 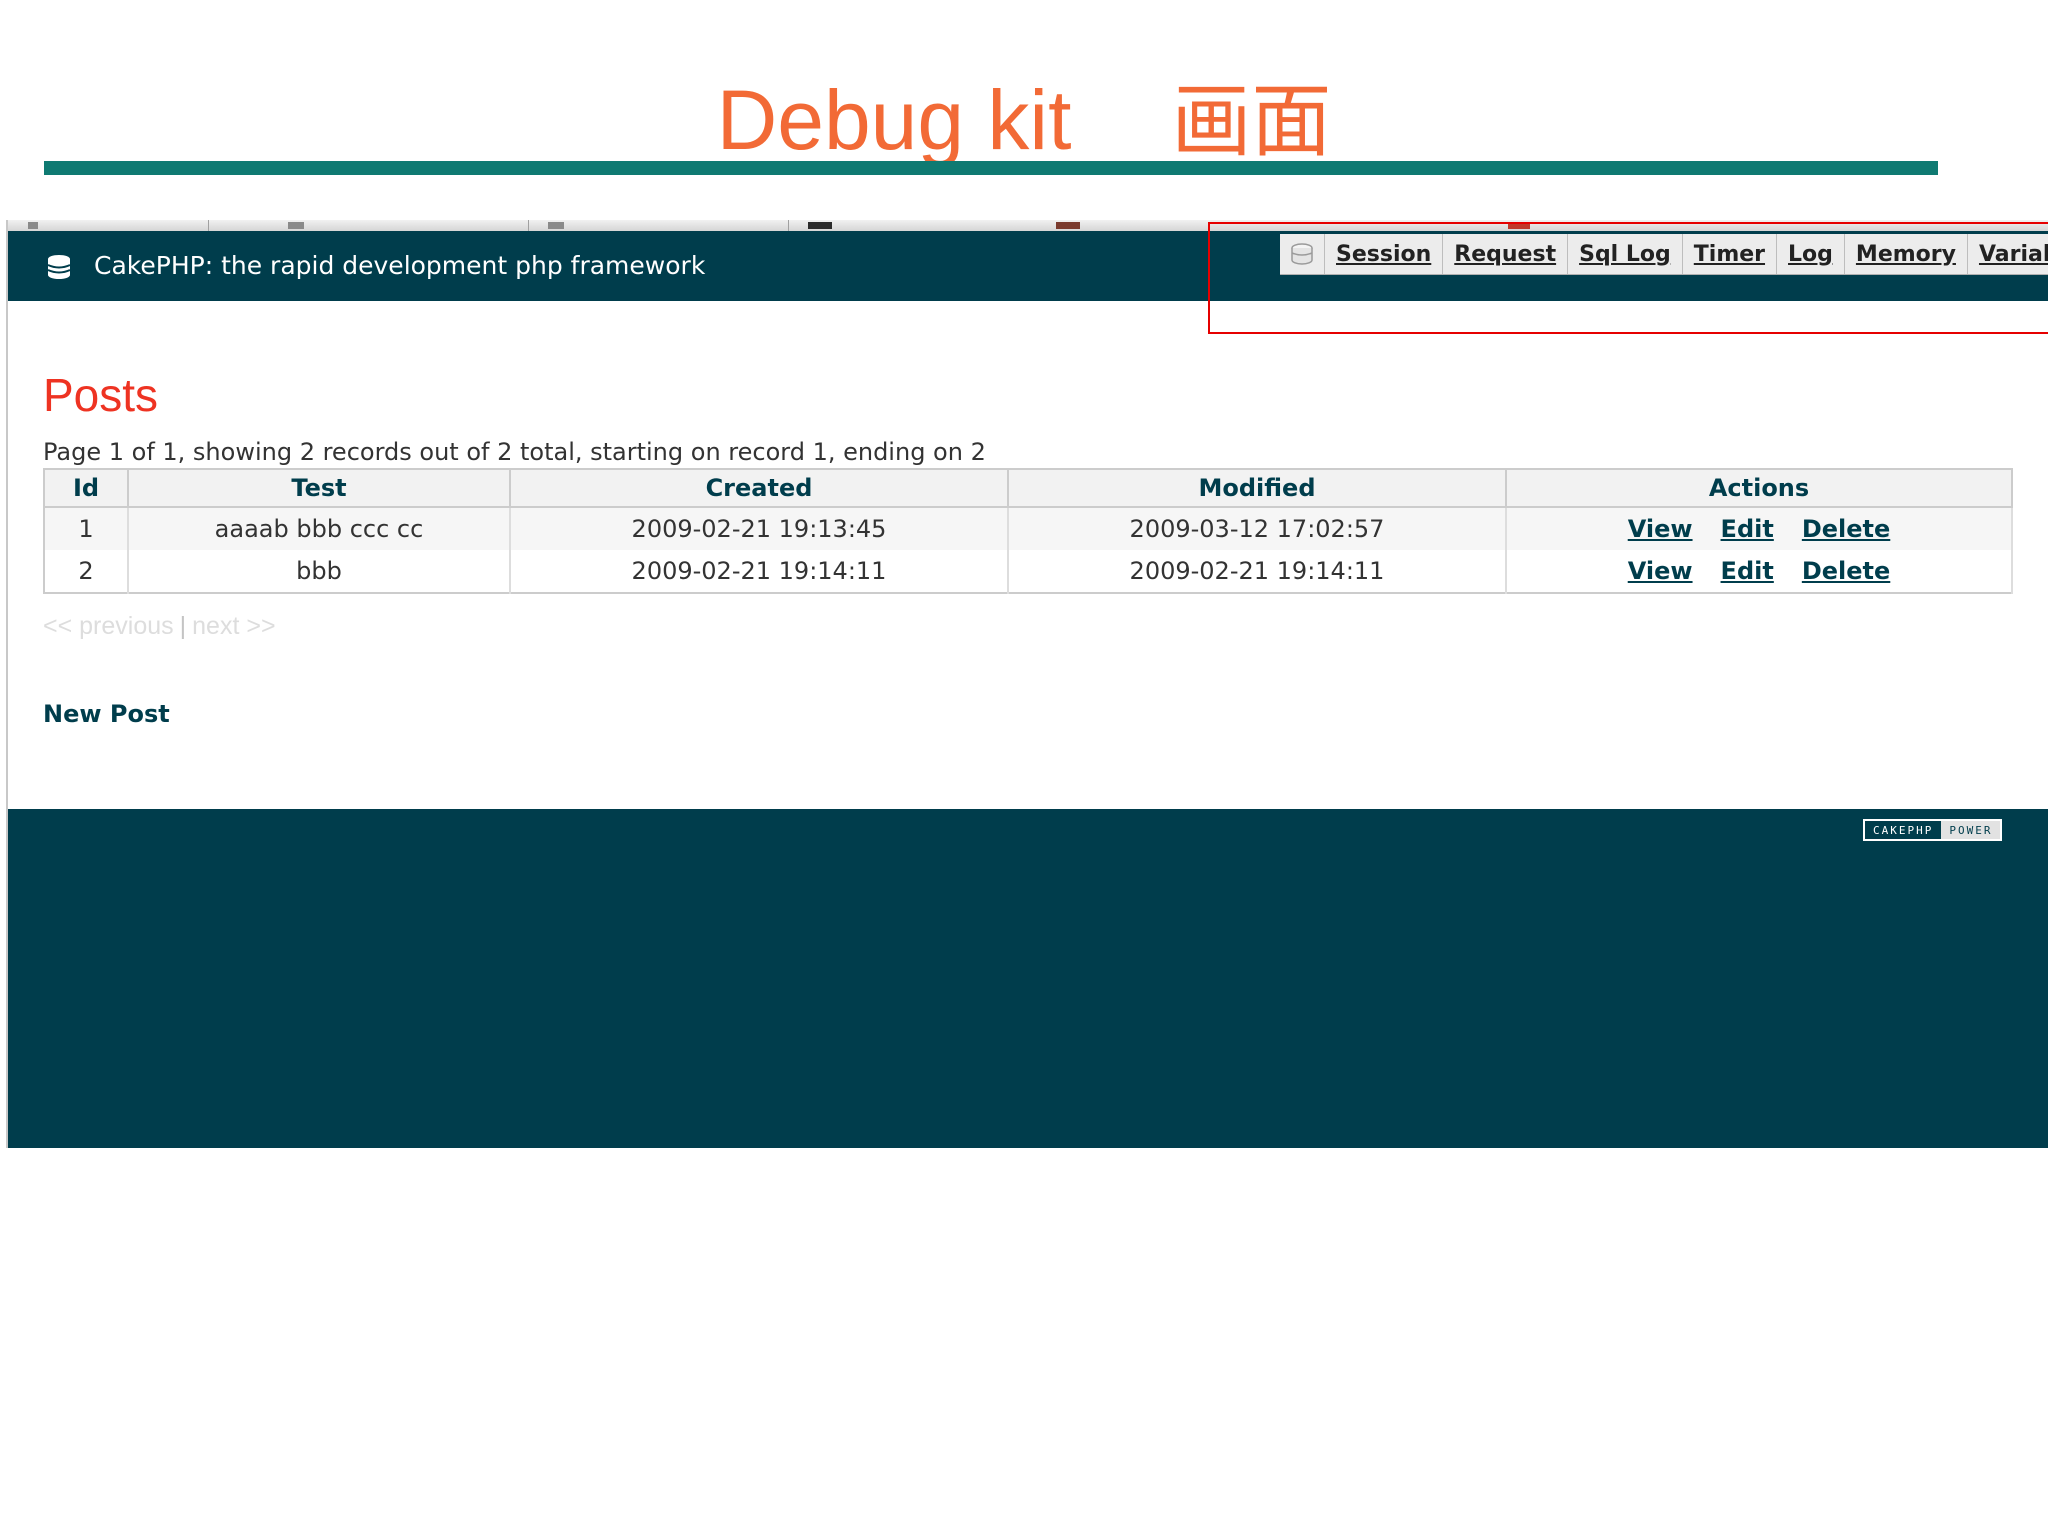 What do you see at coordinates (894, 120) in the screenshot?
I see `slide-title-text: Debug kit` at bounding box center [894, 120].